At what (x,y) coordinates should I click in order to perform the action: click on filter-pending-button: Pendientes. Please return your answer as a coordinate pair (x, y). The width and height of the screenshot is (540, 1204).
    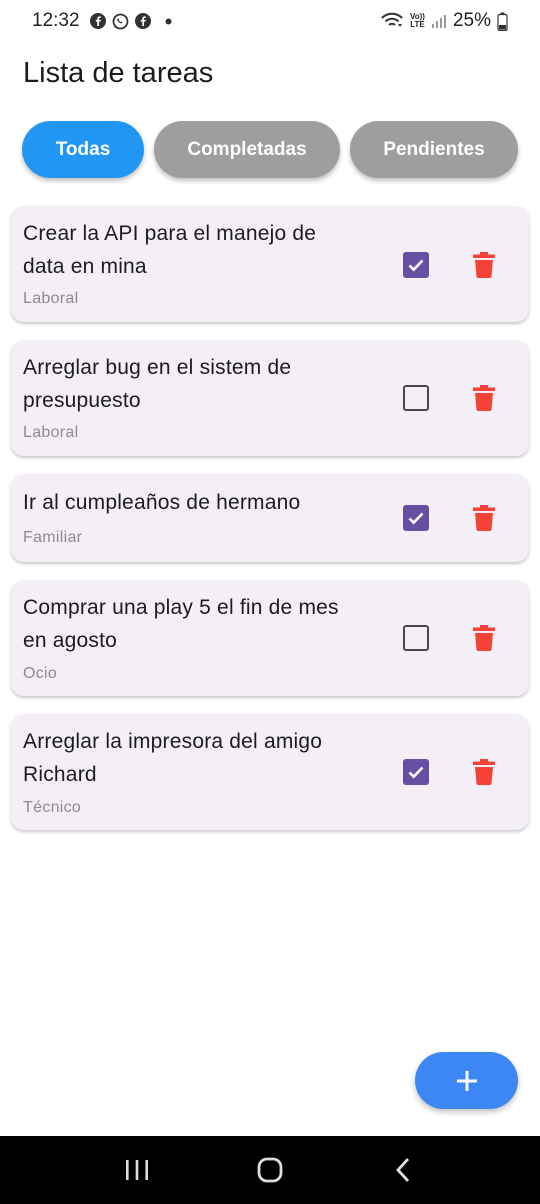
    Looking at the image, I should click on (434, 149).